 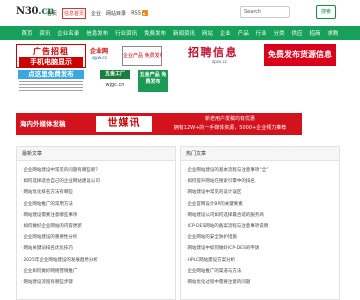 I want to click on ad-banner-for-rent: 广告招租 手机电脑显示, so click(x=51, y=56).